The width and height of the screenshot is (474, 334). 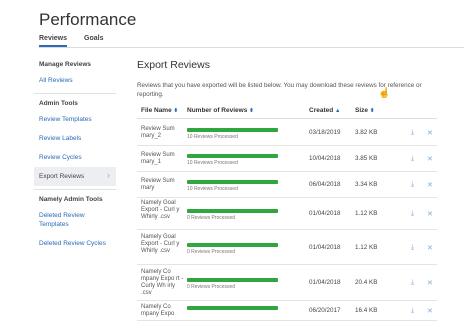 I want to click on tabs-divider, so click(x=251, y=47).